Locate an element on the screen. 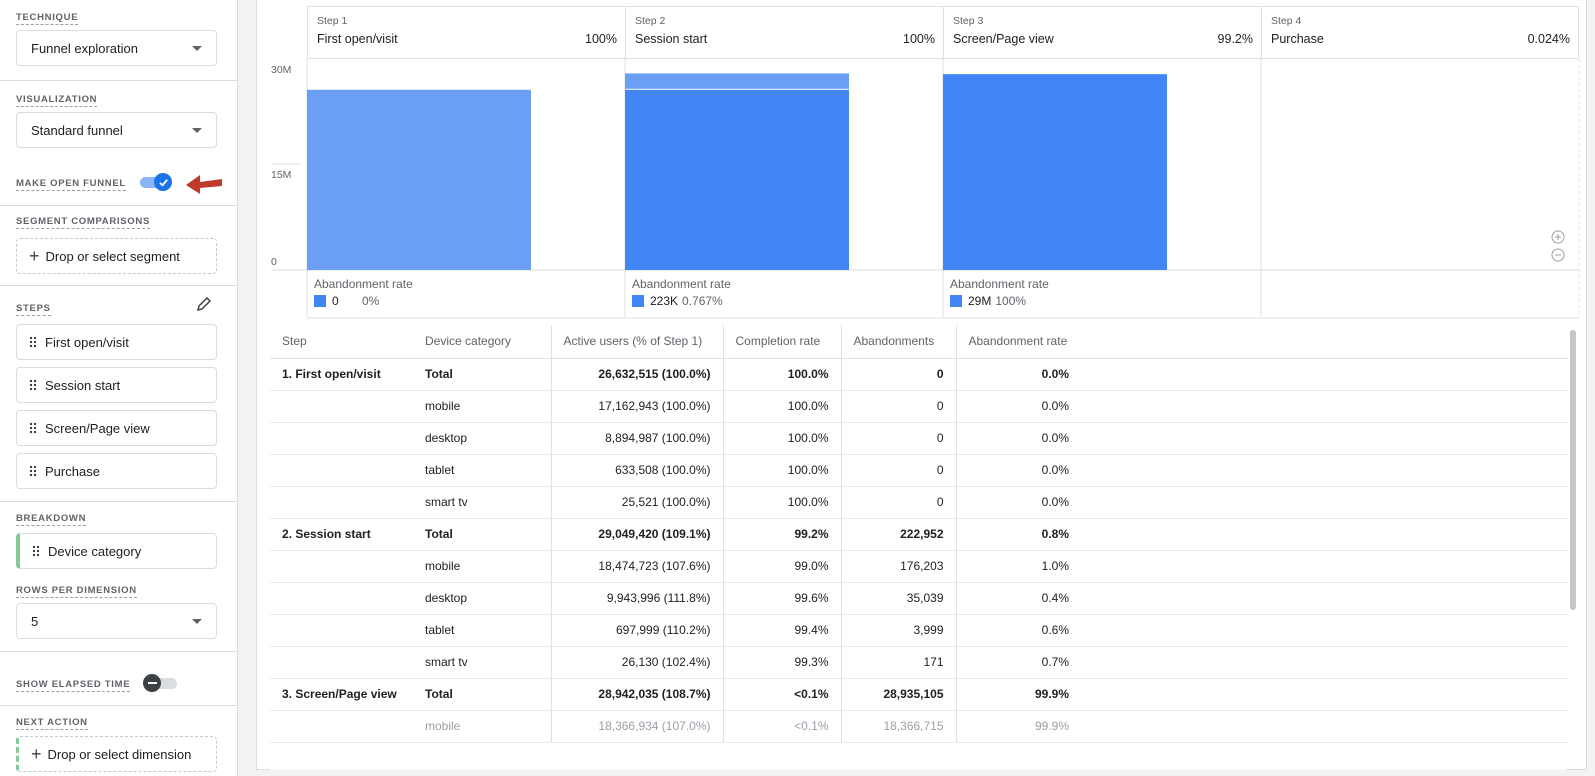 Image resolution: width=1595 pixels, height=776 pixels. cell-abandonments: 3,999 is located at coordinates (898, 630).